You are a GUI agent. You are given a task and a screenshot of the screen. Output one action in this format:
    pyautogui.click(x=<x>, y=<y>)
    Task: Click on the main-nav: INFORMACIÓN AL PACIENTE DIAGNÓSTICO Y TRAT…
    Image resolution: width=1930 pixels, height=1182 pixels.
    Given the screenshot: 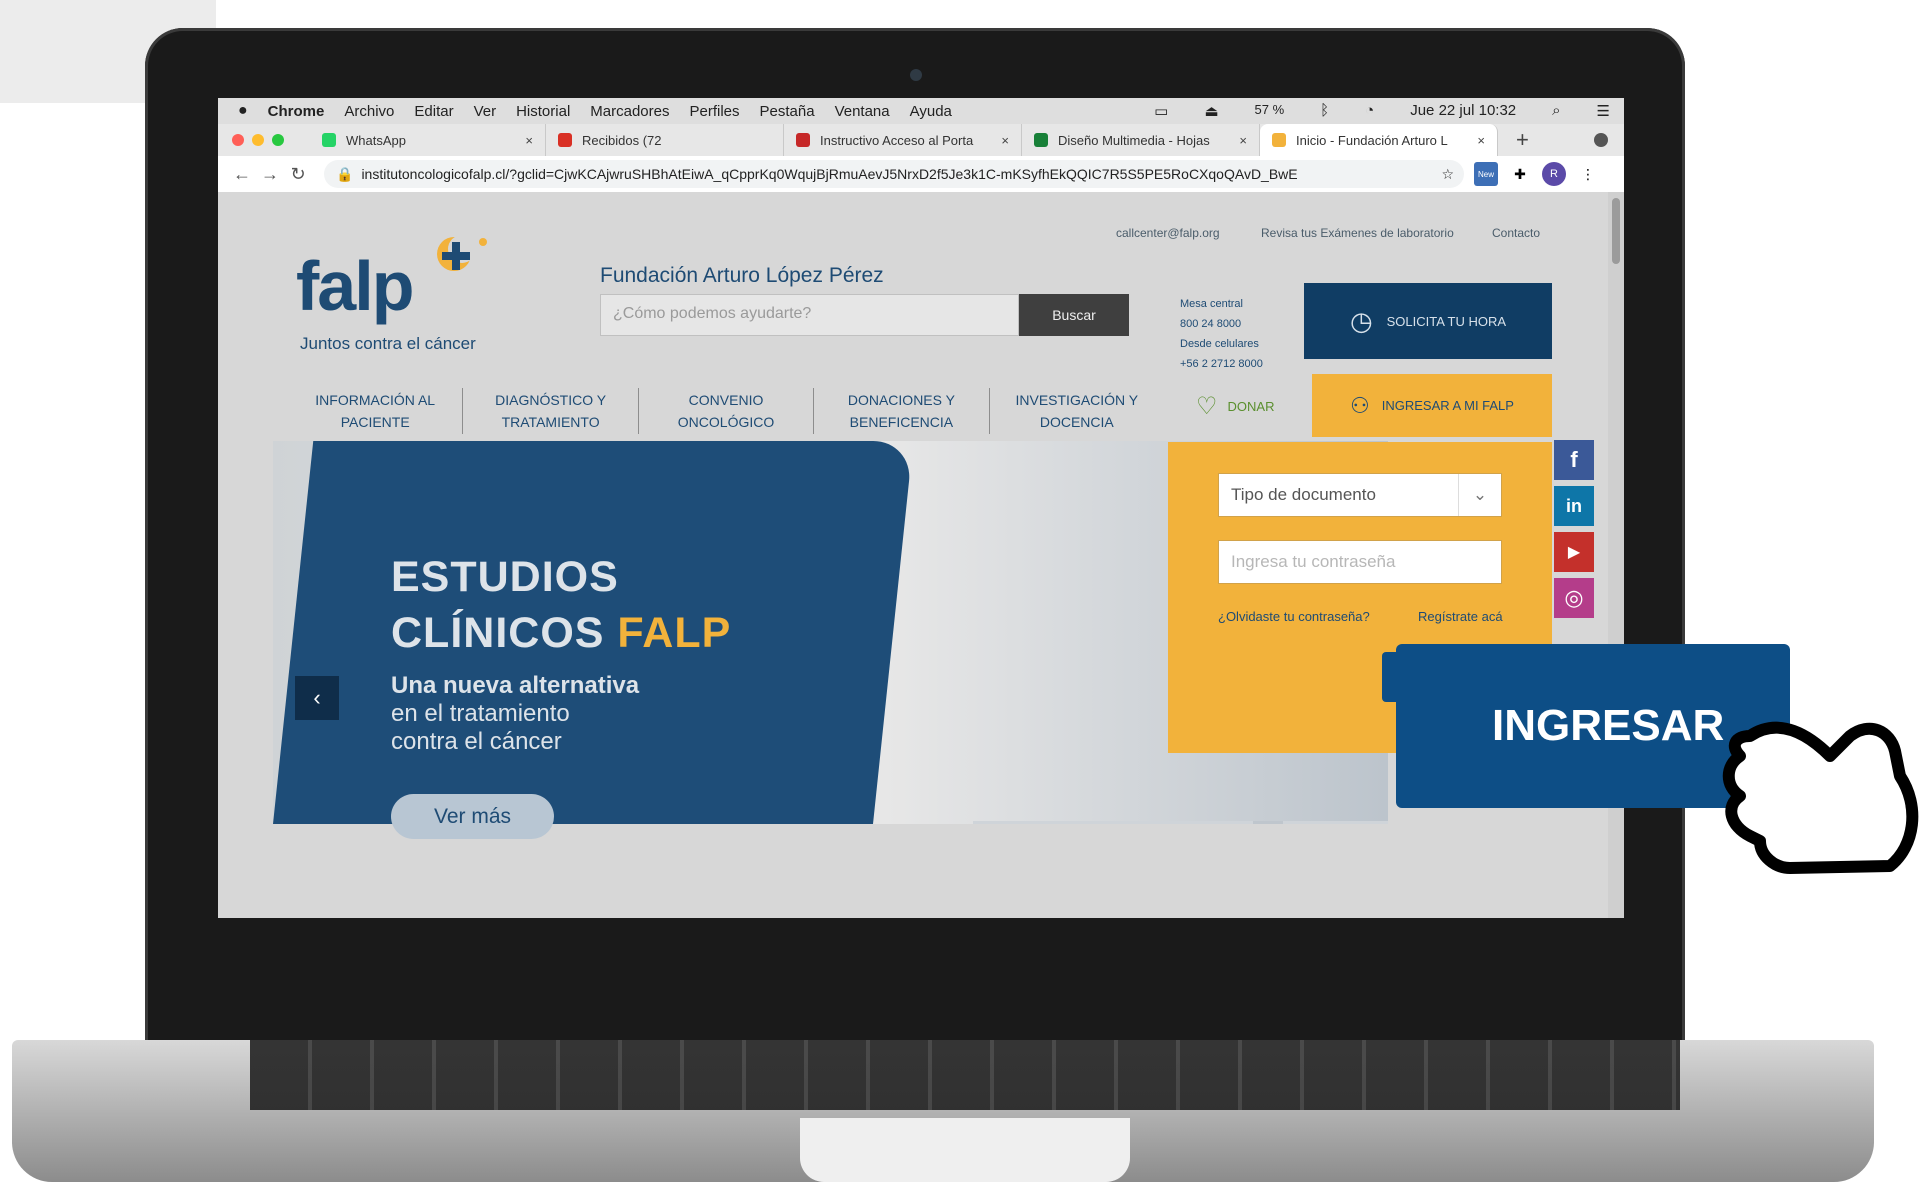 What is the action you would take?
    pyautogui.click(x=726, y=411)
    